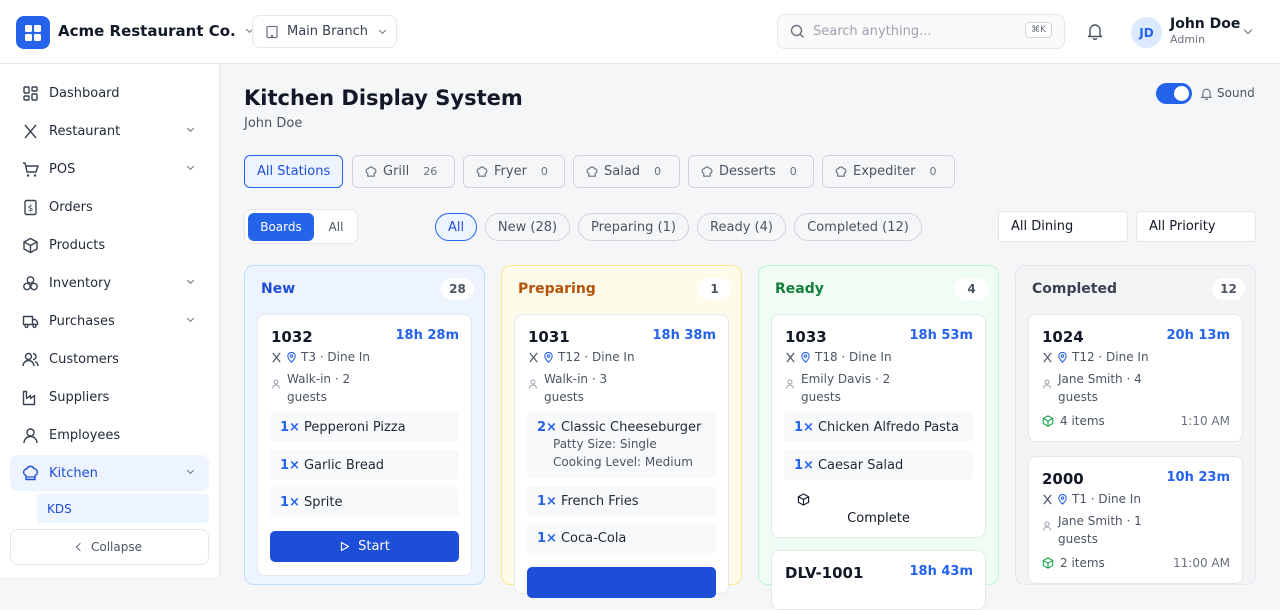 The image size is (1280, 610). I want to click on sidebar-item-inventory: Inventory, so click(109, 283).